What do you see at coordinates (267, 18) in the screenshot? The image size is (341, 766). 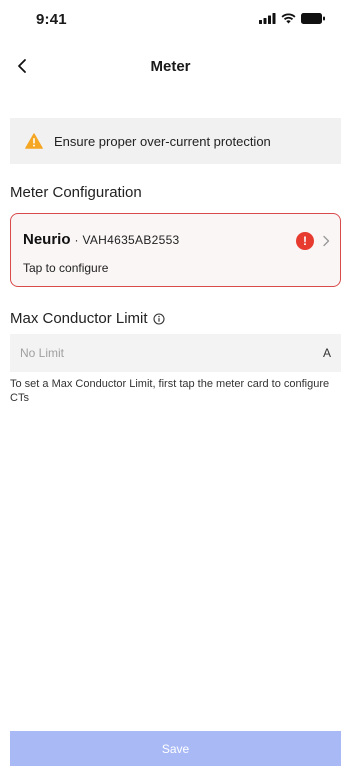 I see `signal-icon` at bounding box center [267, 18].